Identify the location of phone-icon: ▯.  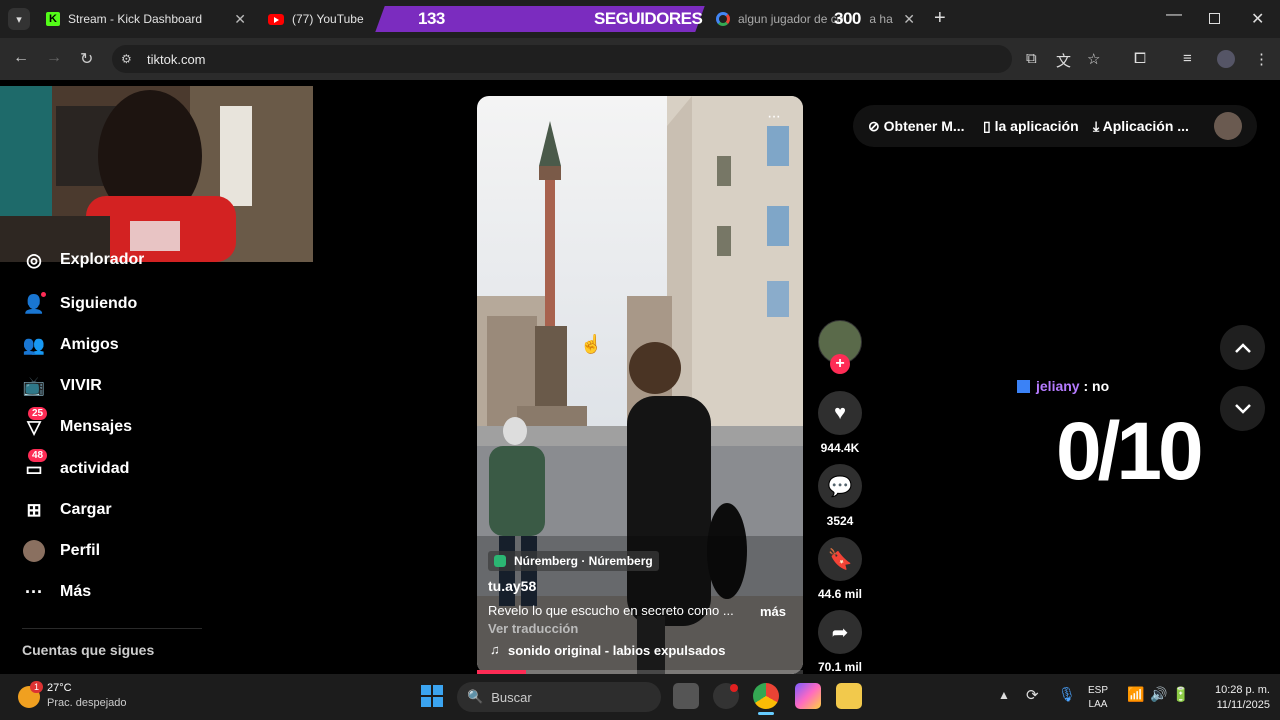
(987, 126).